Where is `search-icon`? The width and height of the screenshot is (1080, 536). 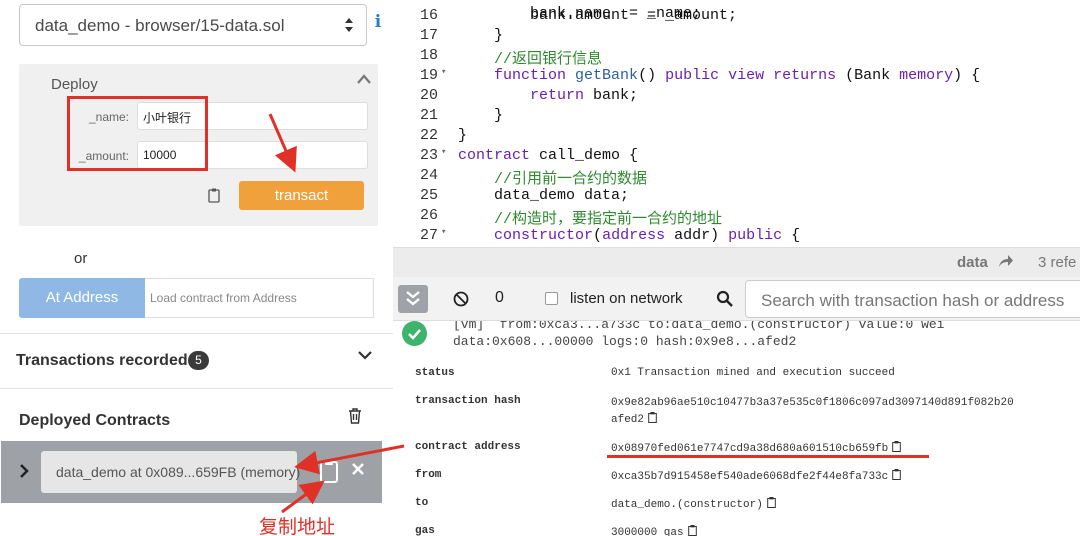 search-icon is located at coordinates (724, 298).